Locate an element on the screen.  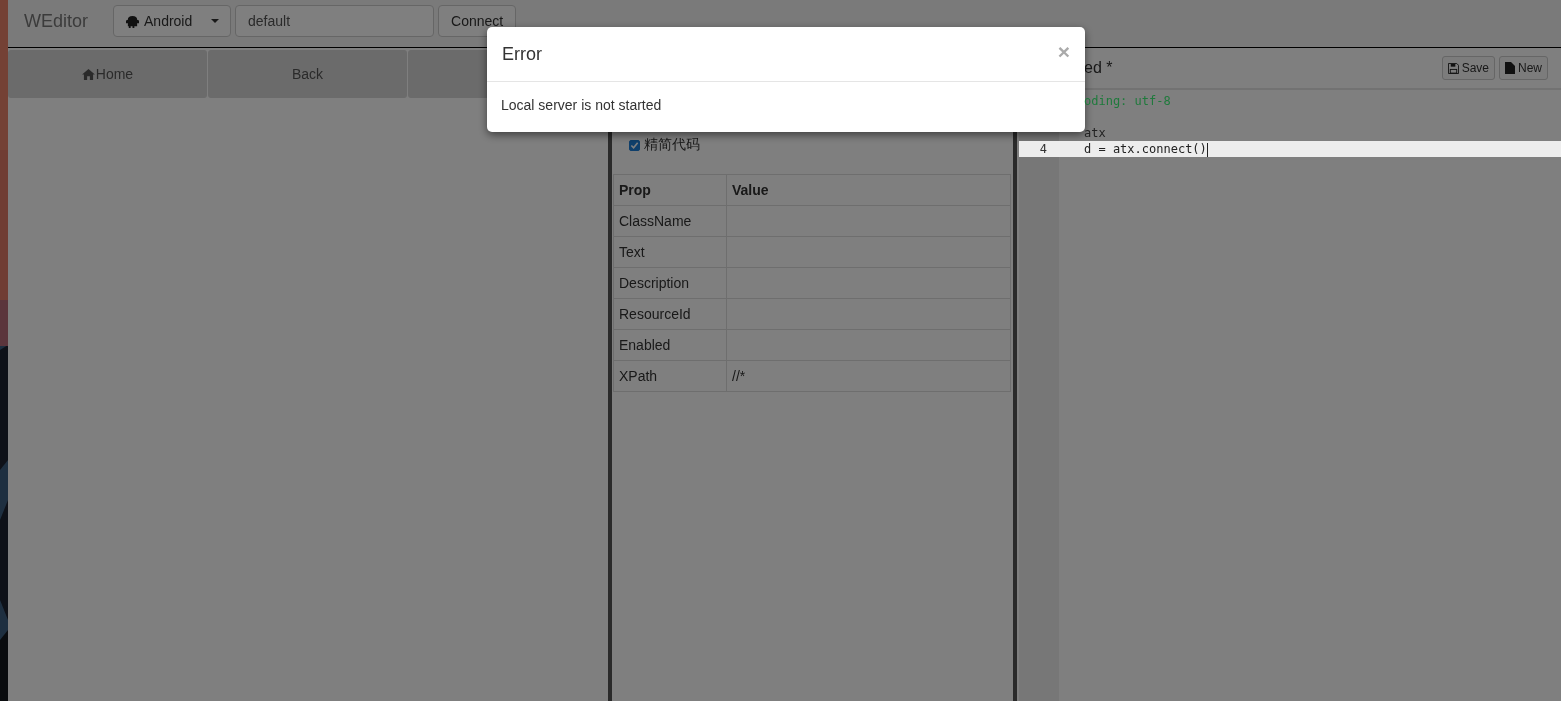
code-text: atx is located at coordinates (1095, 133).